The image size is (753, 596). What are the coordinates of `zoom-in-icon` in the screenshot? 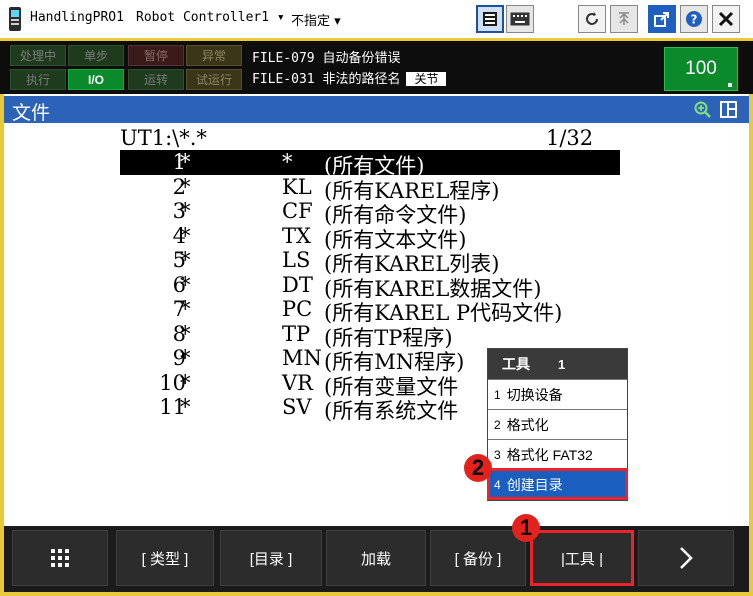 It's located at (702, 109).